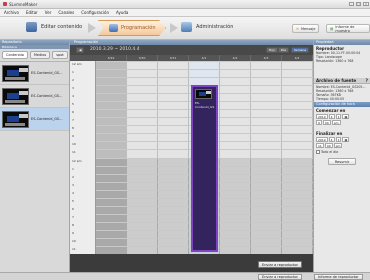  I want to click on report-label: Informe de muestra, so click(345, 28).